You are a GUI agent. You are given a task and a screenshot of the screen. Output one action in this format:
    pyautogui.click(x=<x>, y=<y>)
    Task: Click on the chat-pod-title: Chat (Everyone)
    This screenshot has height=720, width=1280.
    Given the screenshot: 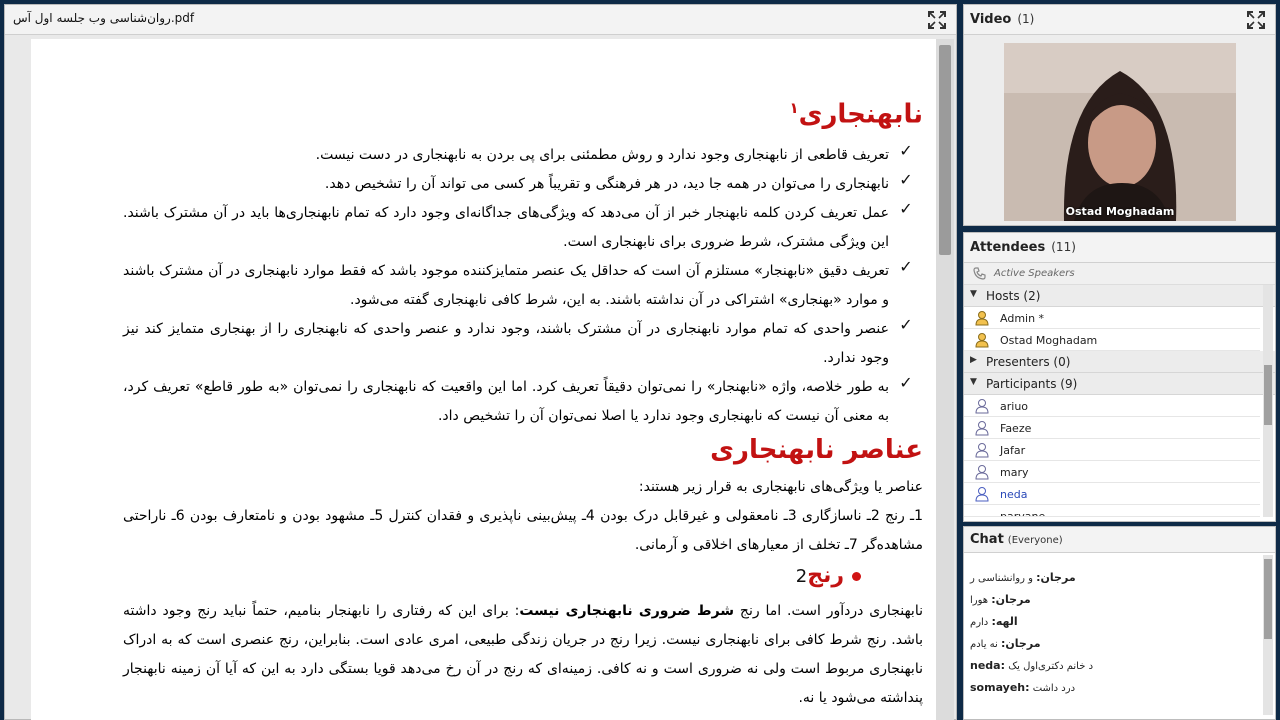 What is the action you would take?
    pyautogui.click(x=1016, y=539)
    